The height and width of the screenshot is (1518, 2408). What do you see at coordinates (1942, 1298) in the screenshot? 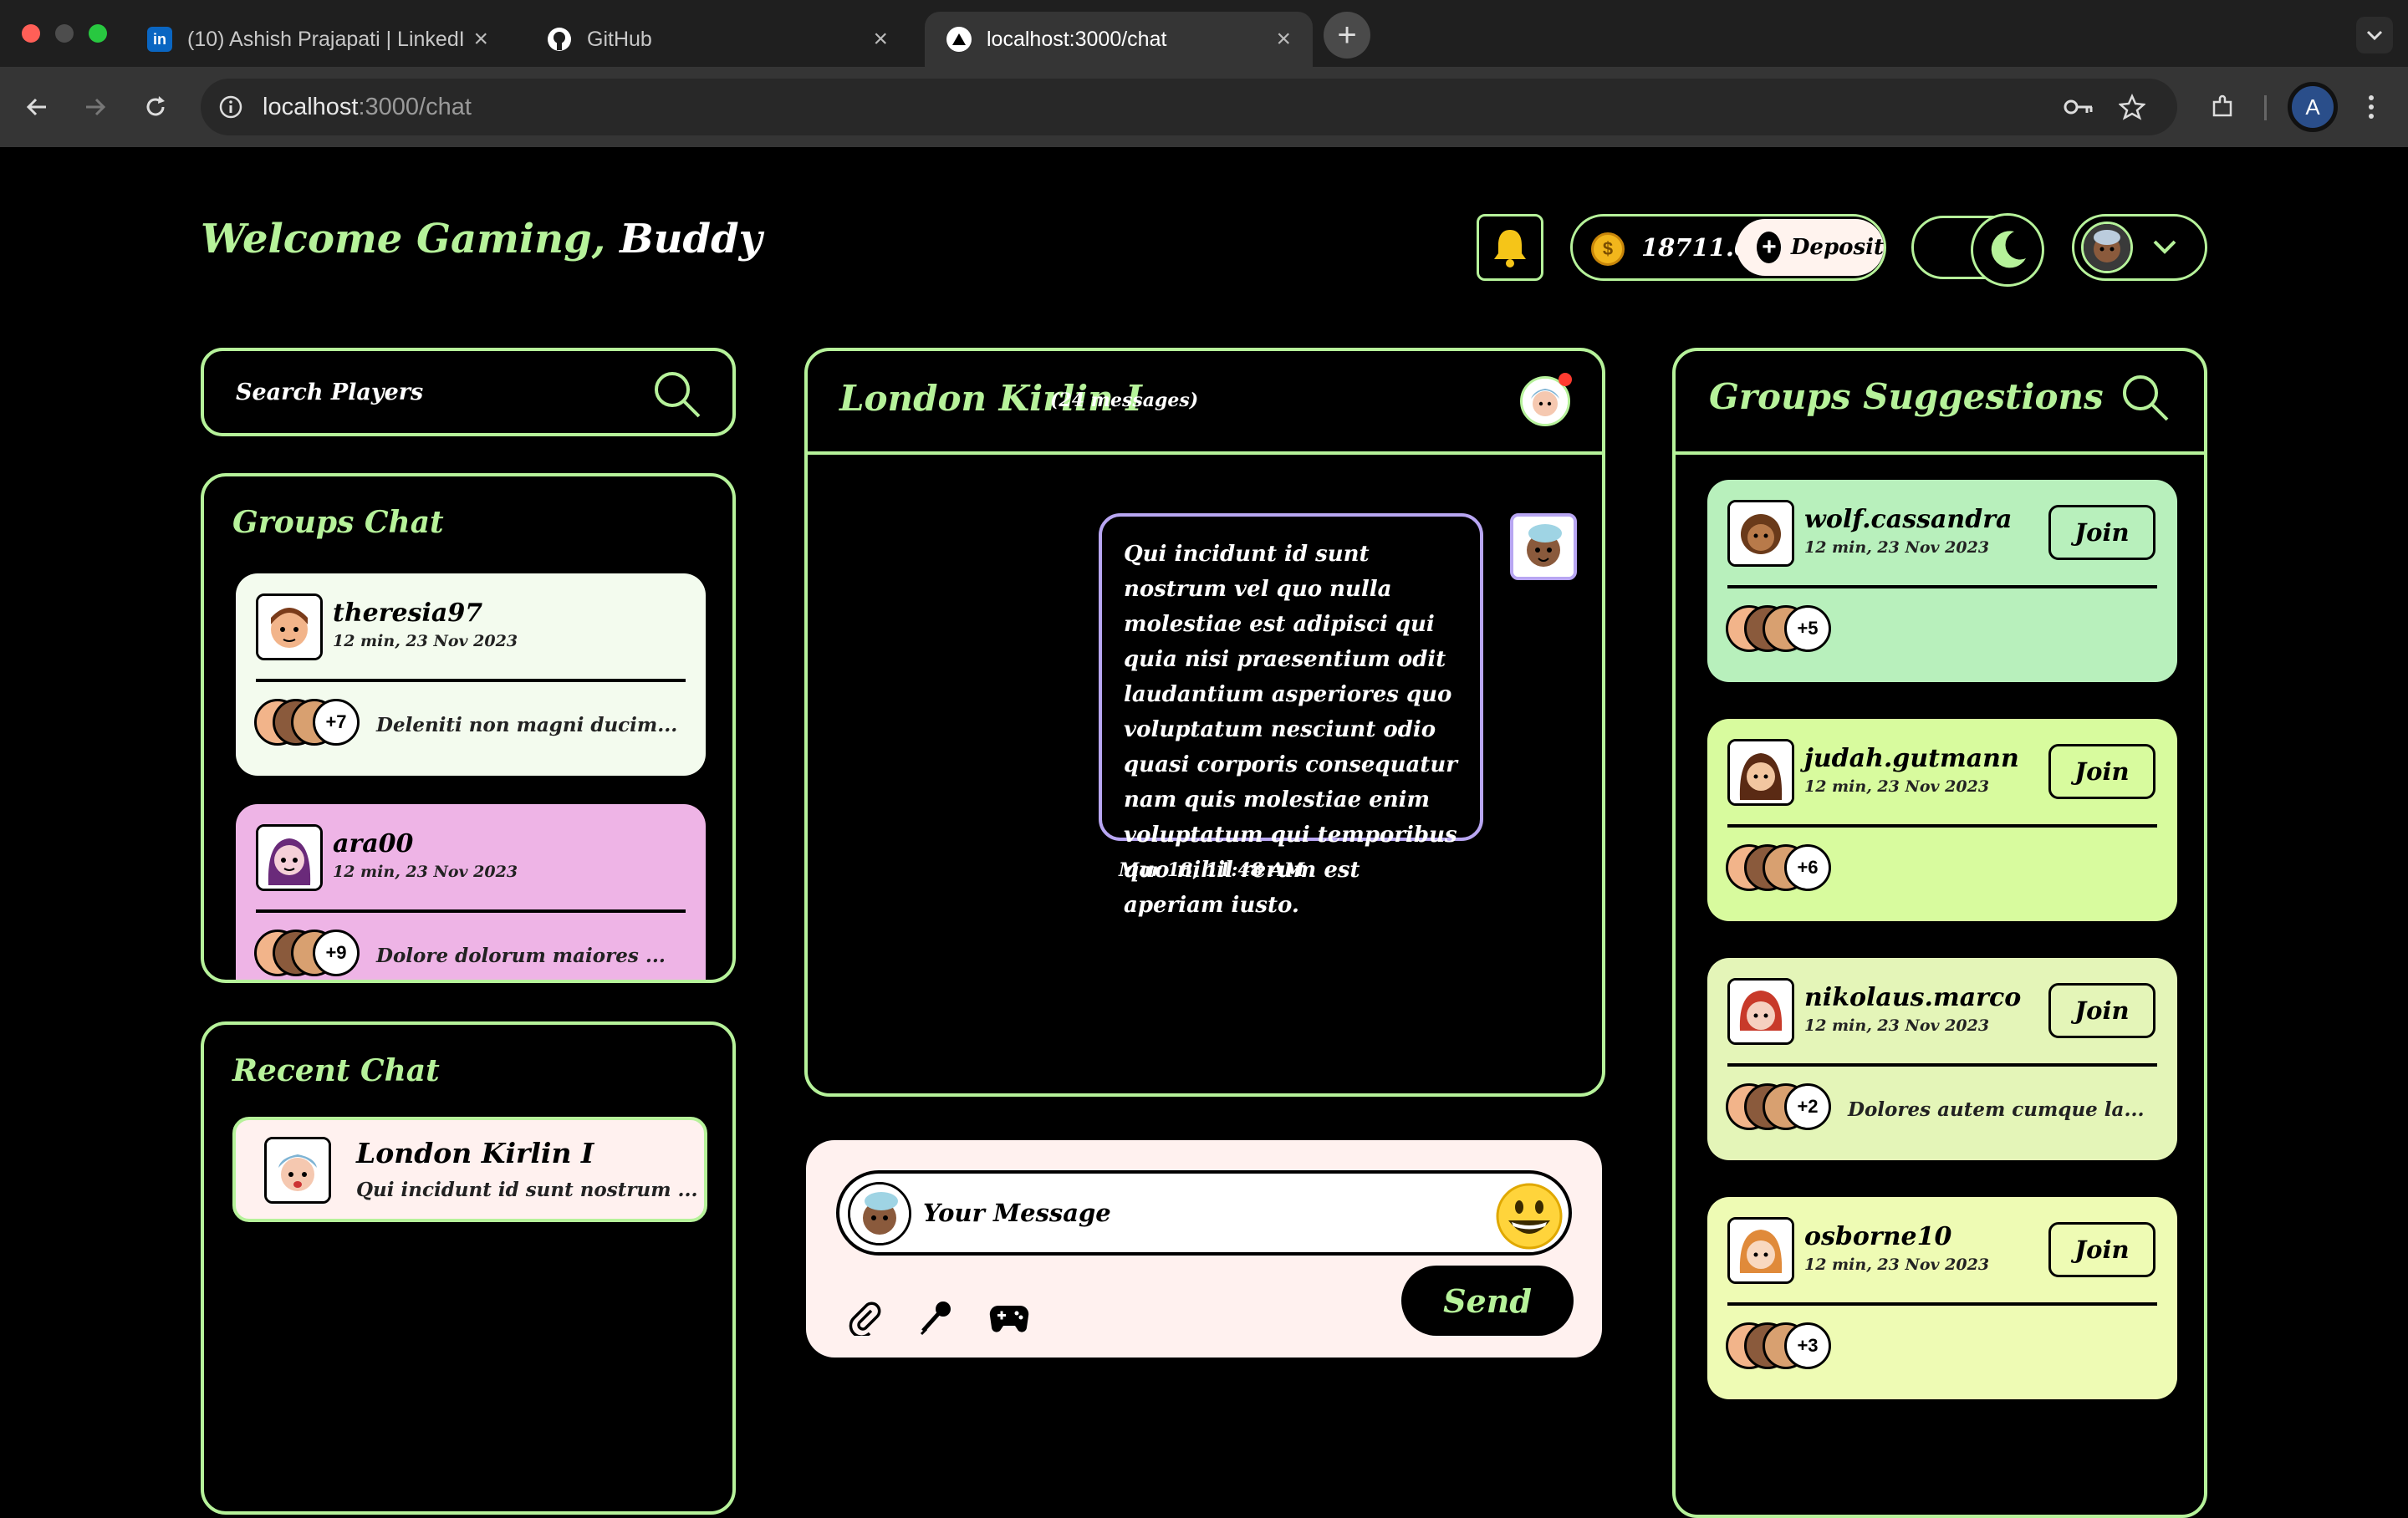
I see `suggested-group-card: osborne10 12 min, 23 Nov 2023 Join +3` at bounding box center [1942, 1298].